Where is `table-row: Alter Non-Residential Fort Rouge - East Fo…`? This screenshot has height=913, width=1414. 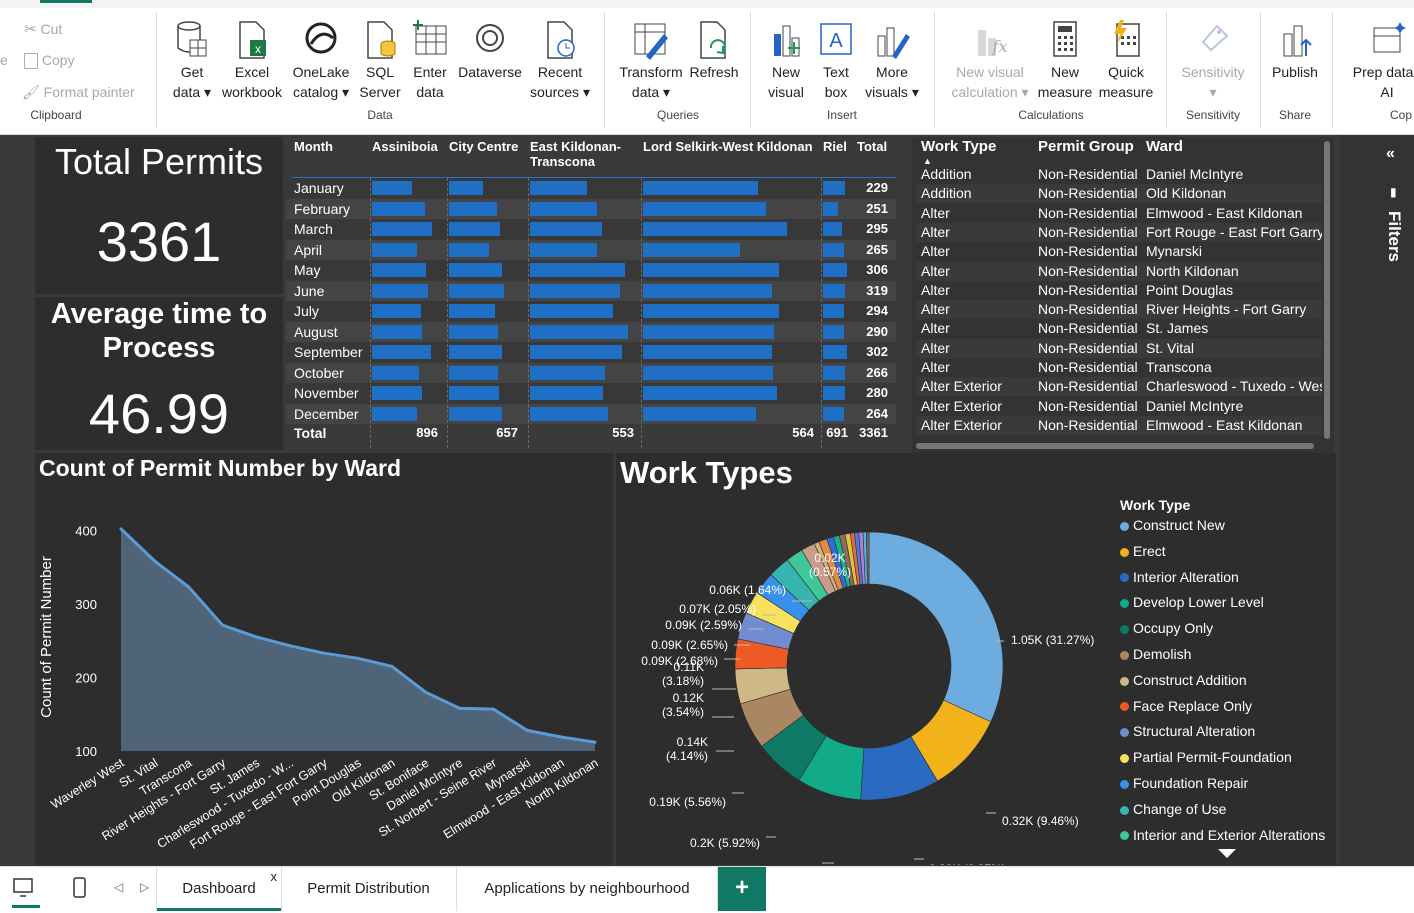
table-row: Alter Non-Residential Fort Rouge - East Fo… is located at coordinates (1119, 232).